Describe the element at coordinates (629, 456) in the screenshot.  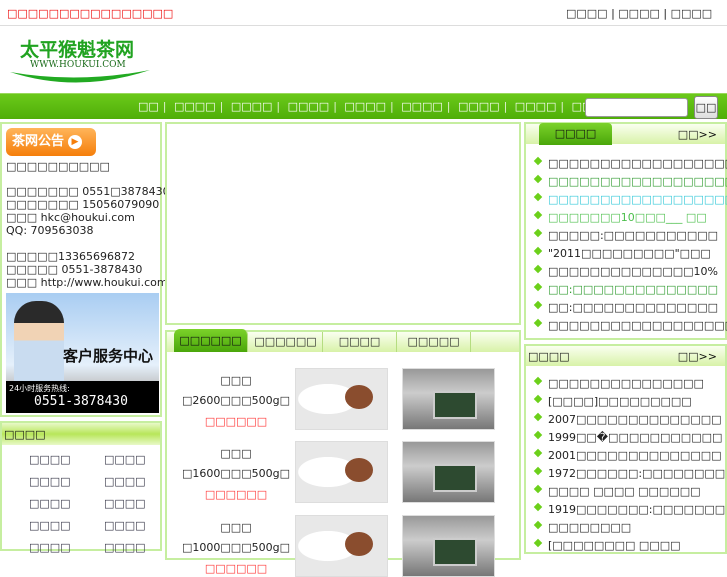
I see `news-item: 2001□□□□□□□□□□□□□□` at that location.